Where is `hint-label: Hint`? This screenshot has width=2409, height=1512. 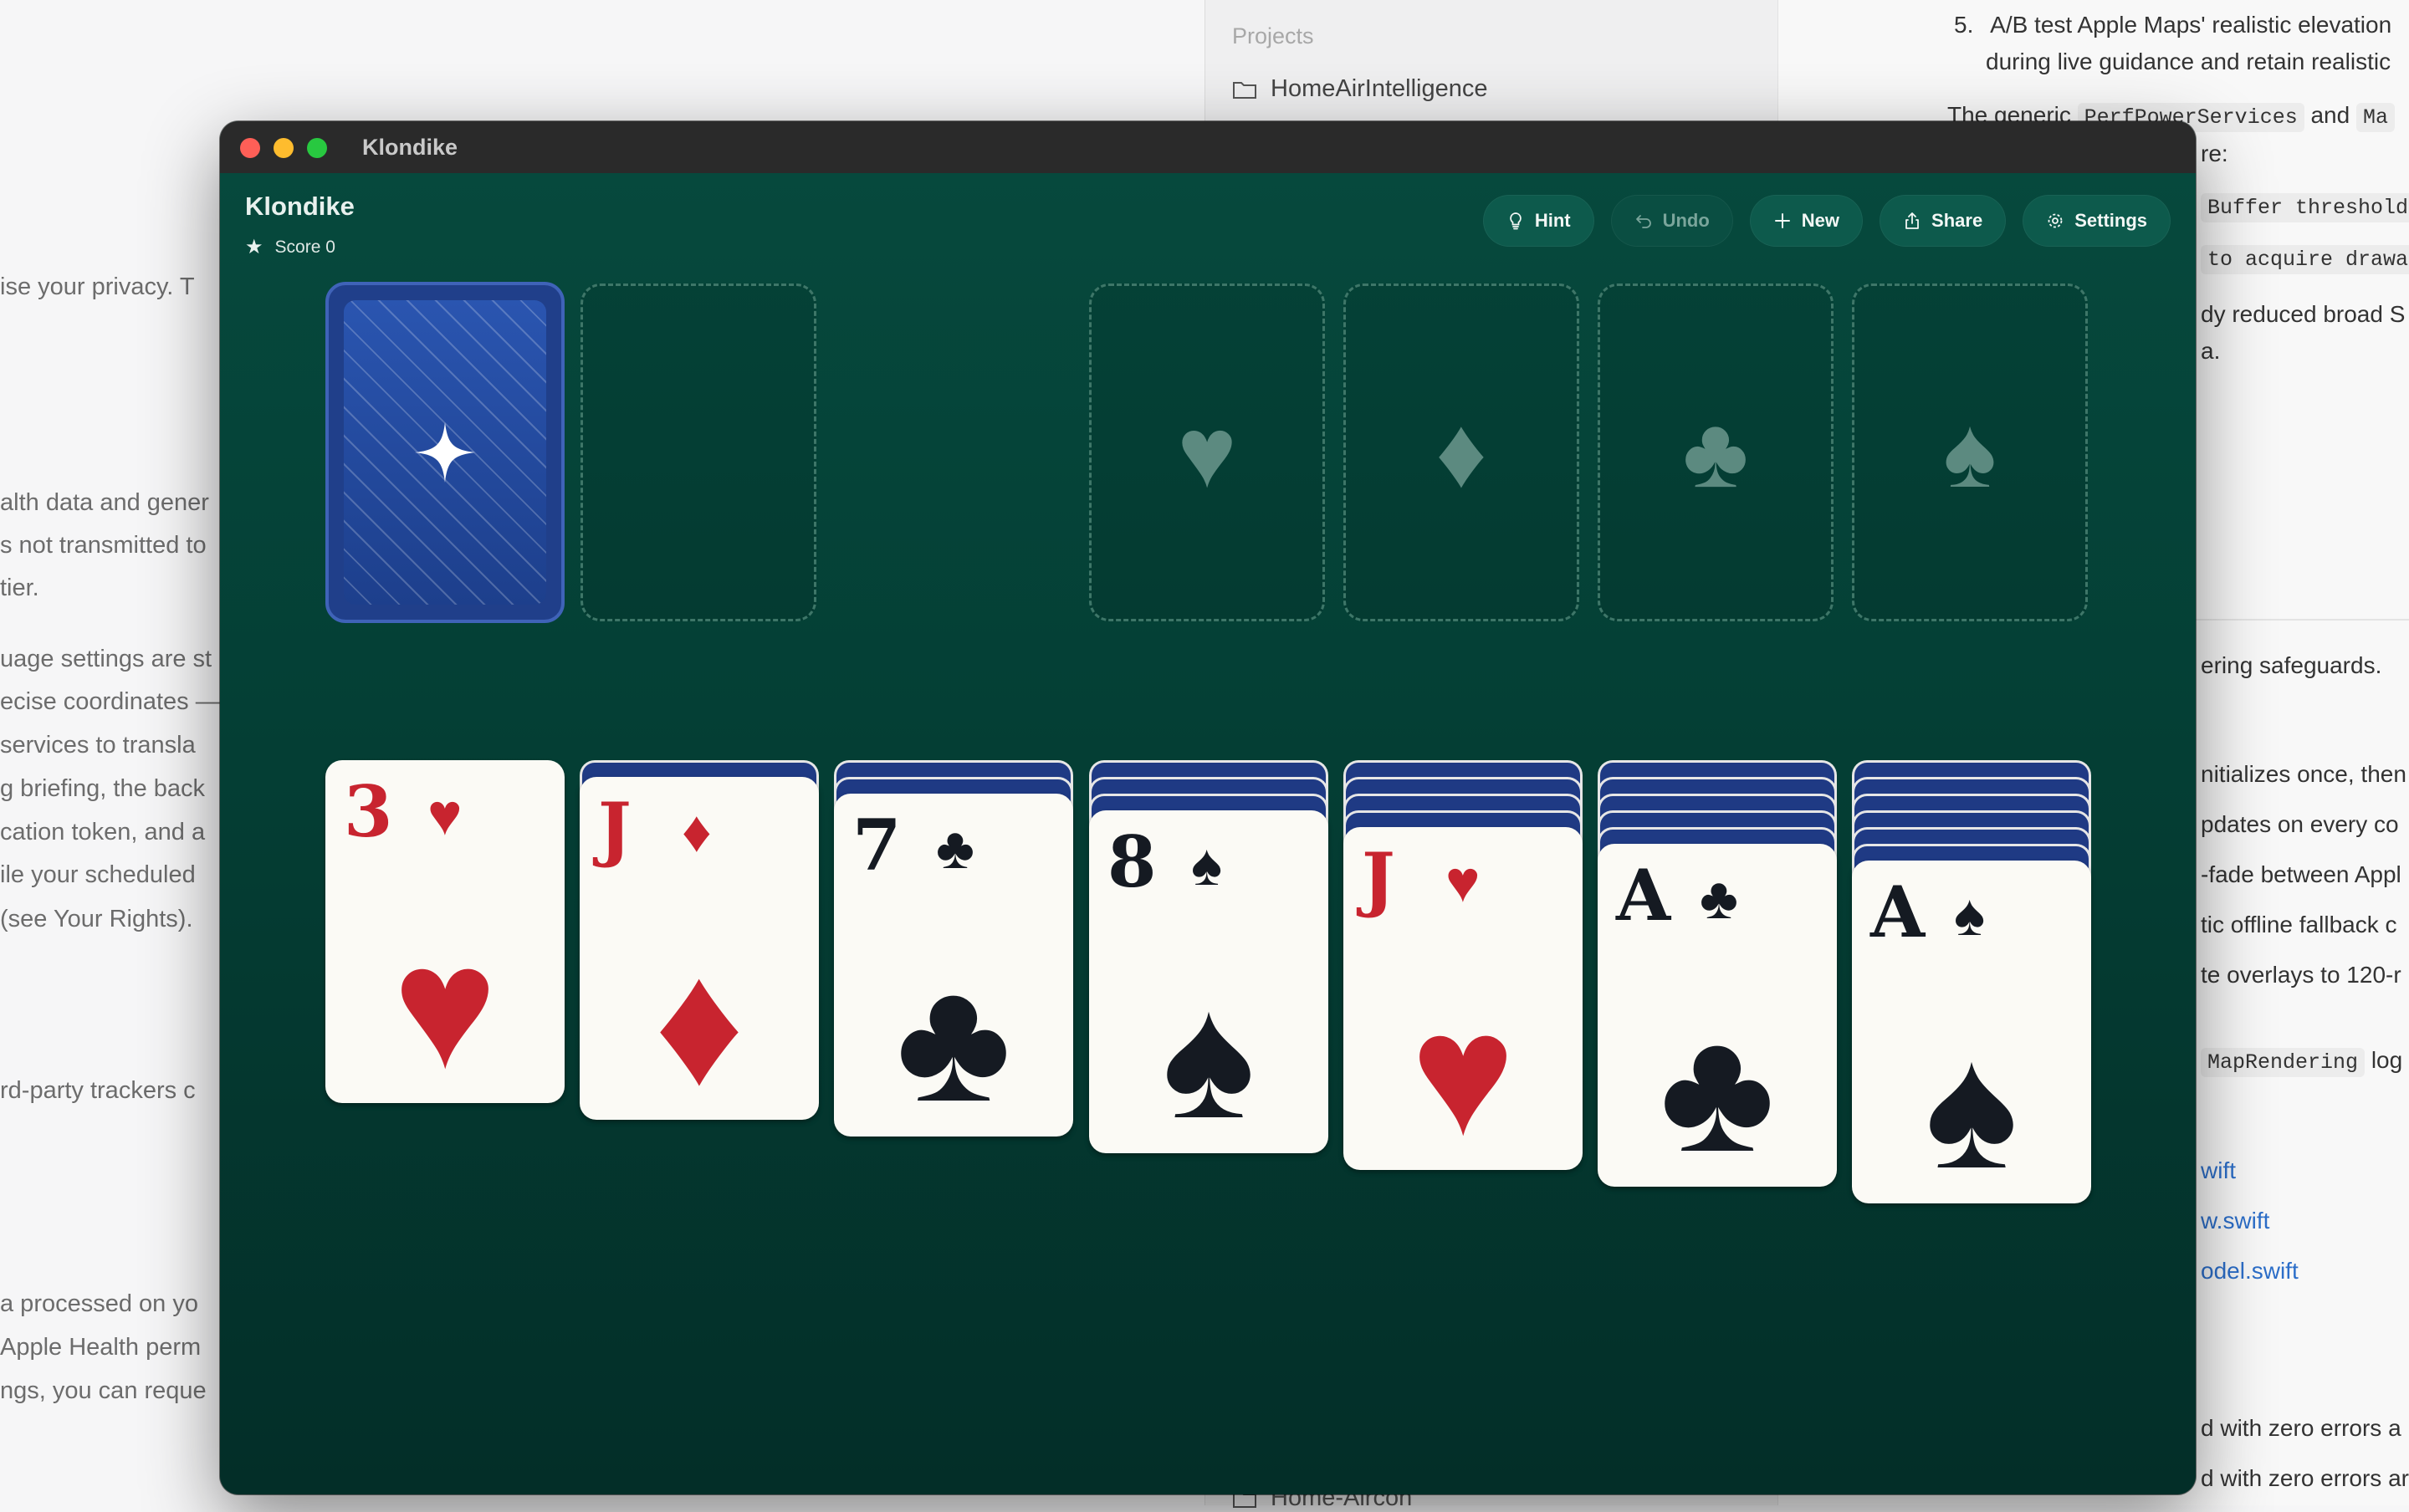 hint-label: Hint is located at coordinates (1552, 220).